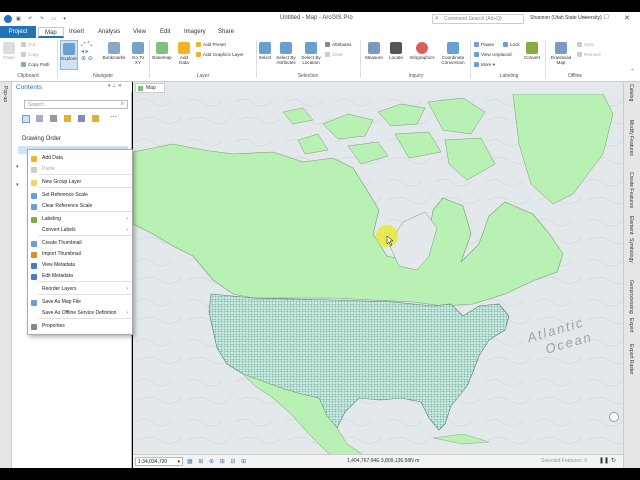 The width and height of the screenshot is (640, 480). Describe the element at coordinates (29, 87) in the screenshot. I see `contents-title: Contents` at that location.